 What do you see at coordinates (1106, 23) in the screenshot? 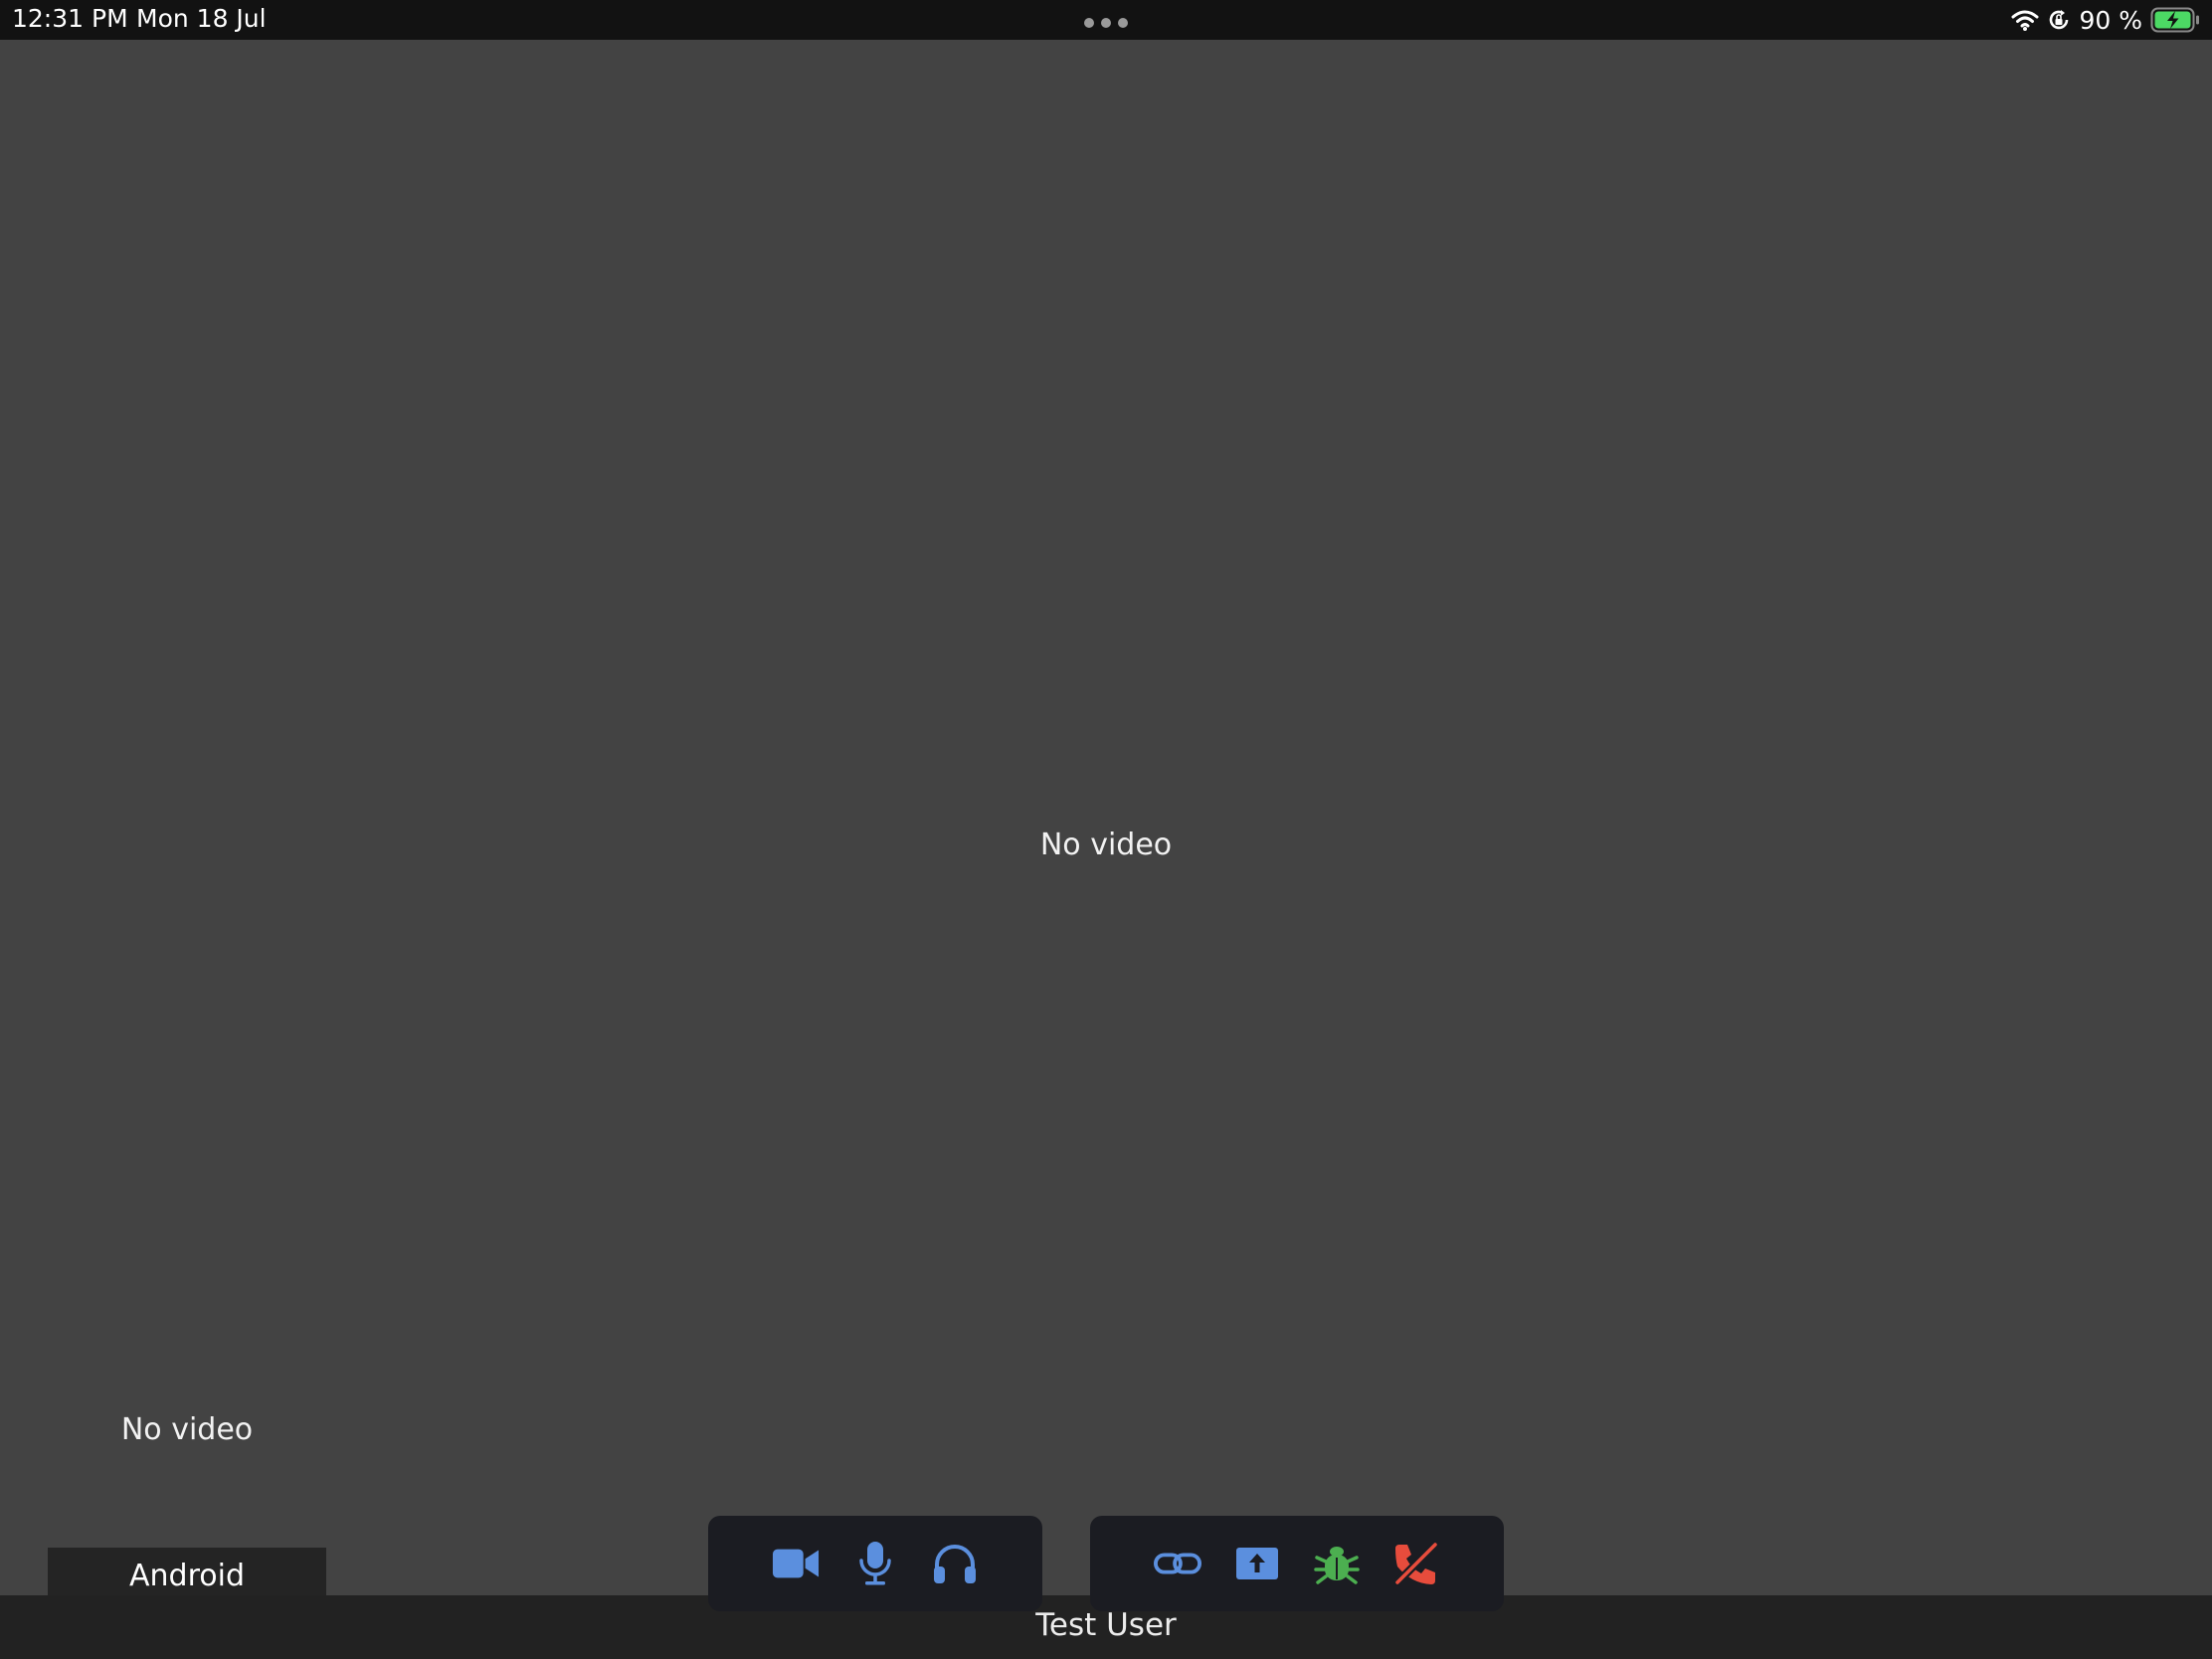
I see `multitasking-dots` at bounding box center [1106, 23].